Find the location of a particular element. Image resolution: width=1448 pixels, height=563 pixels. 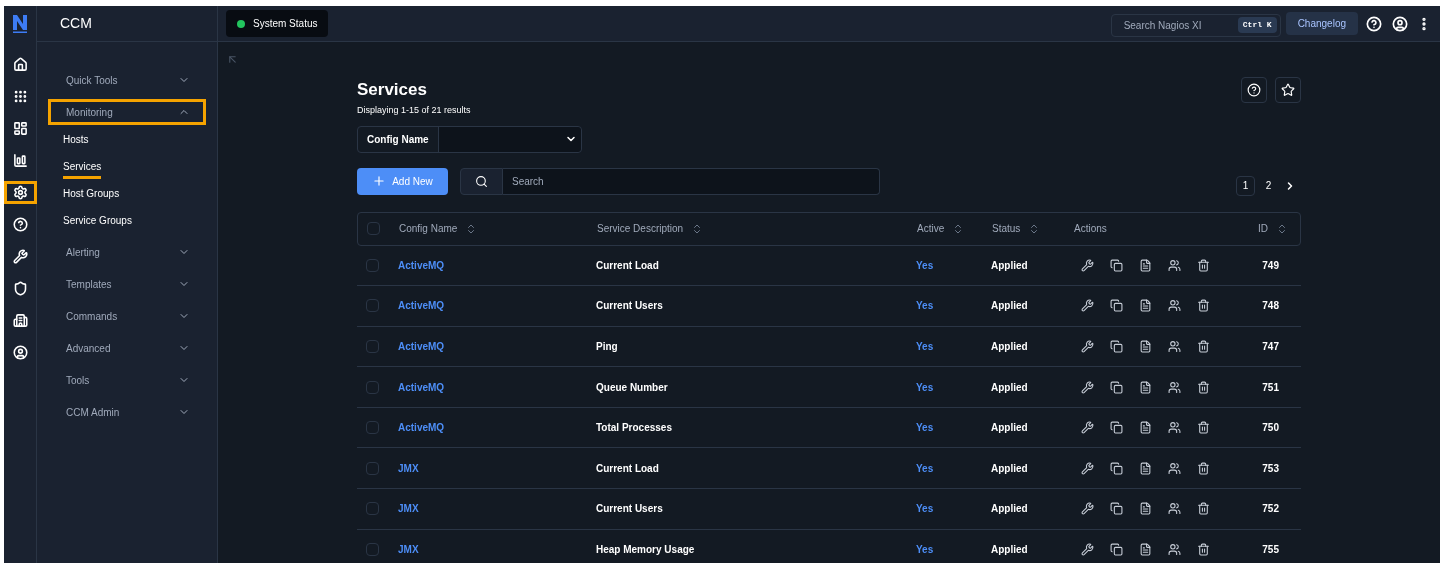

help-button is located at coordinates (1254, 90).